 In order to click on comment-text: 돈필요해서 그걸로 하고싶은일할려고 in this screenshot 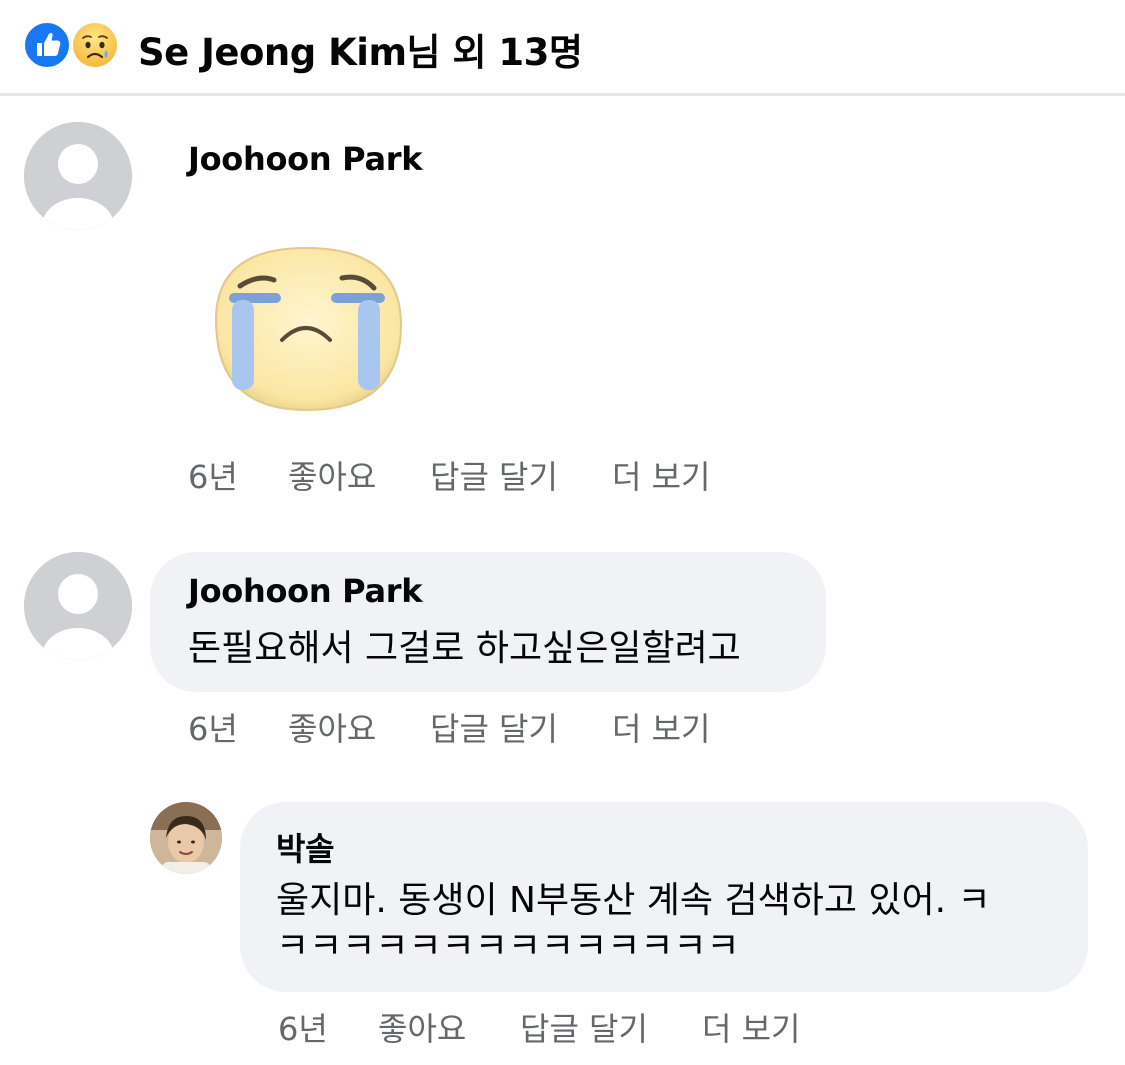, I will do `click(464, 648)`.